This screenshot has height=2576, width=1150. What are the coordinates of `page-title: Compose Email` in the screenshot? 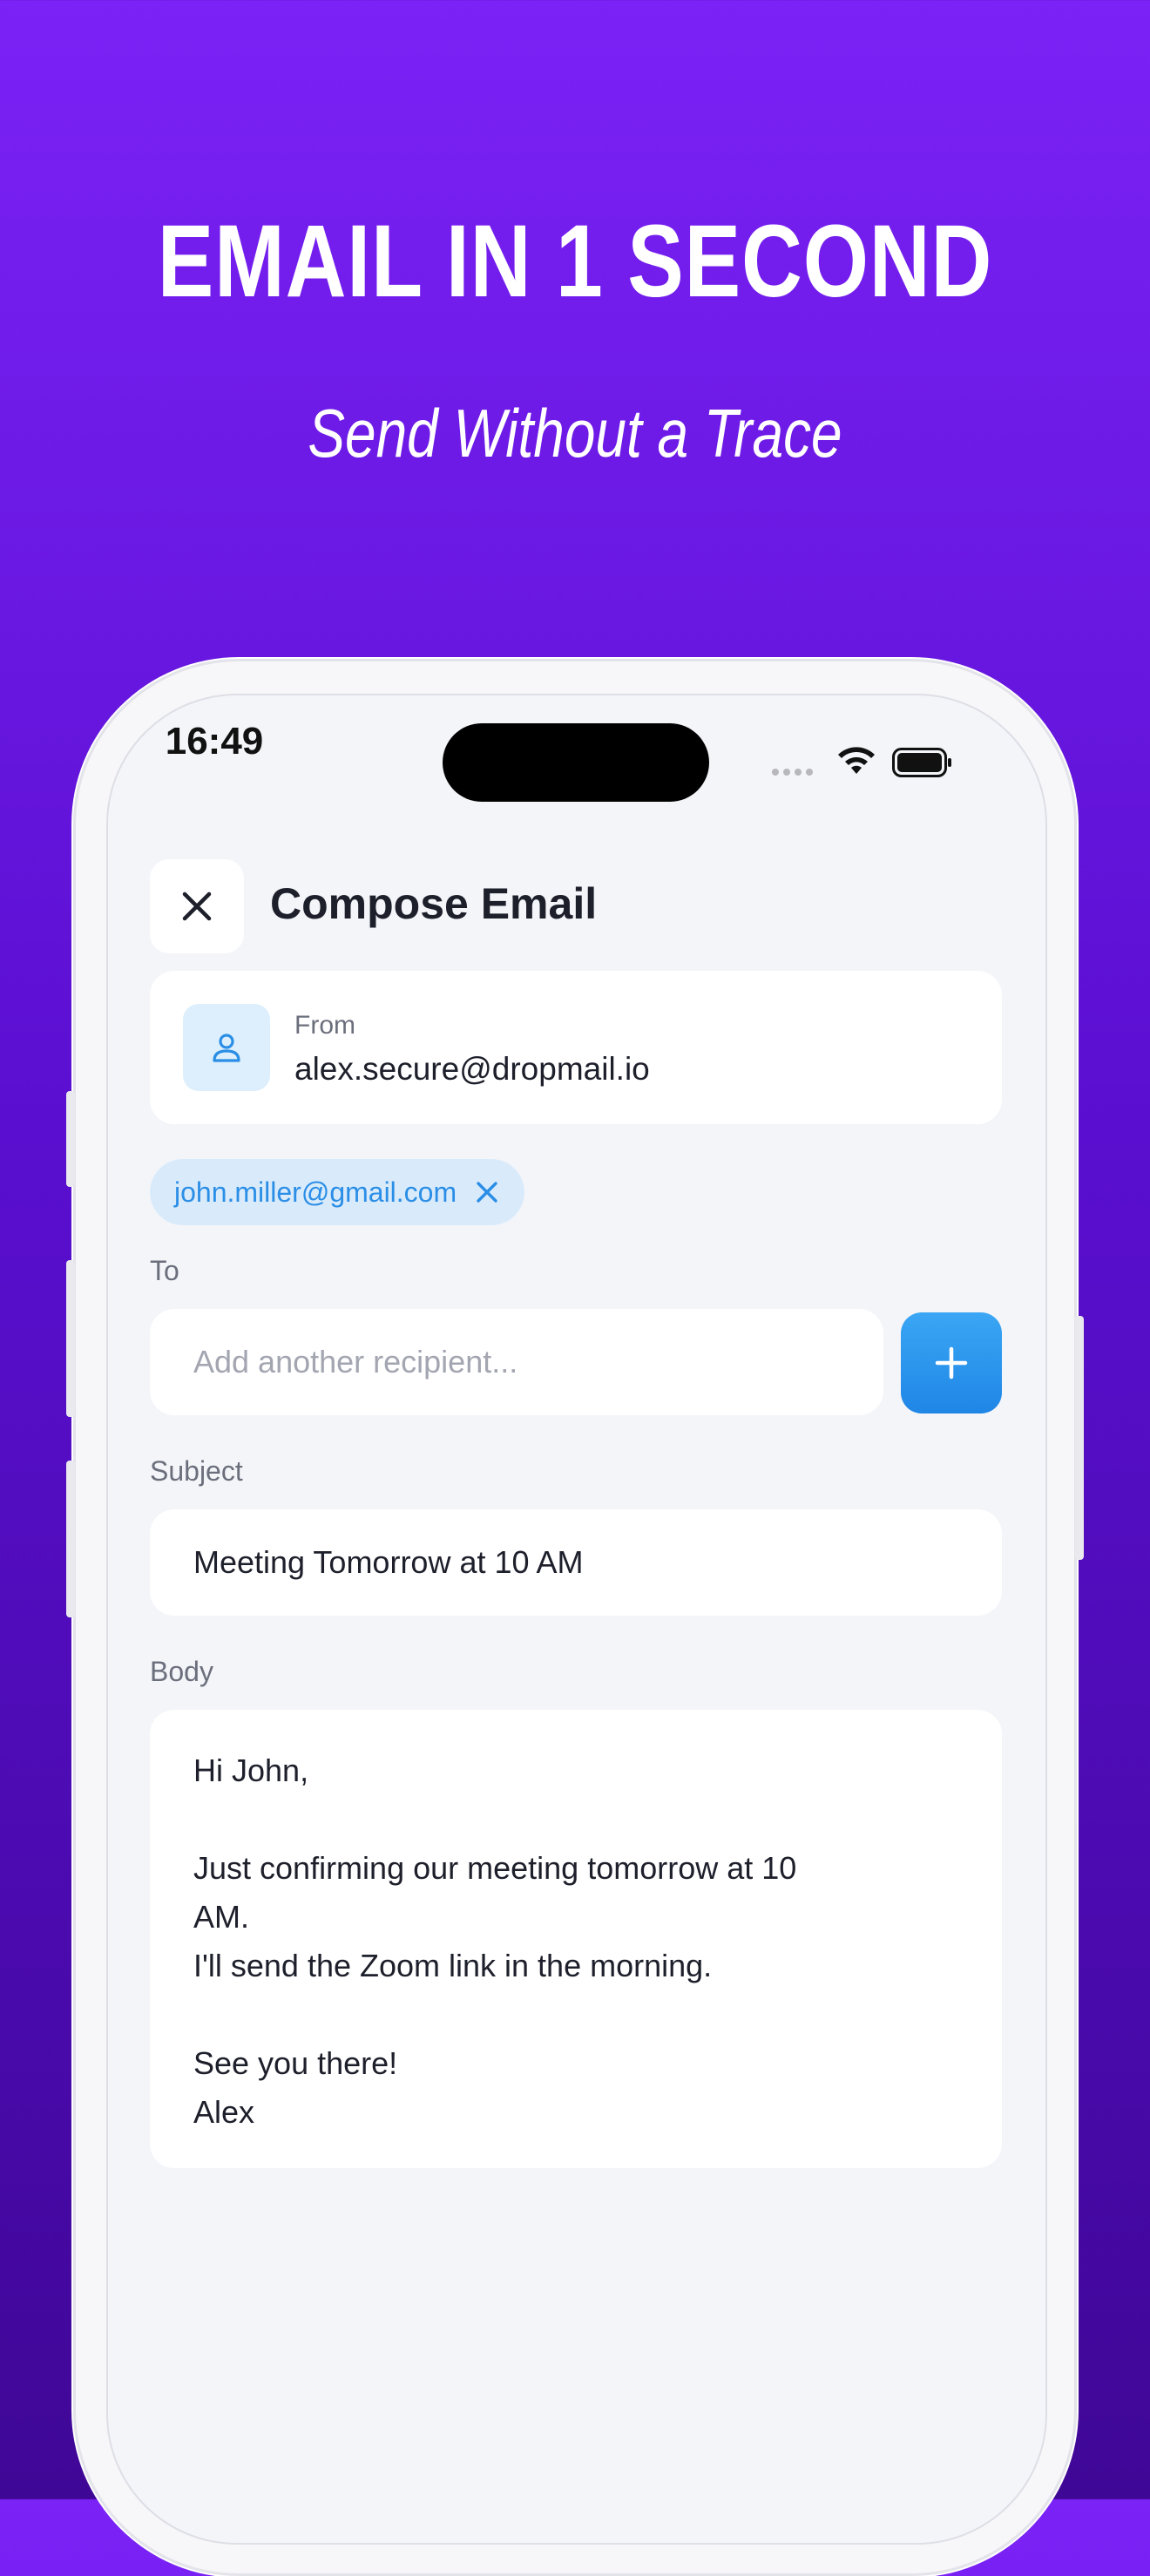 It's located at (434, 904).